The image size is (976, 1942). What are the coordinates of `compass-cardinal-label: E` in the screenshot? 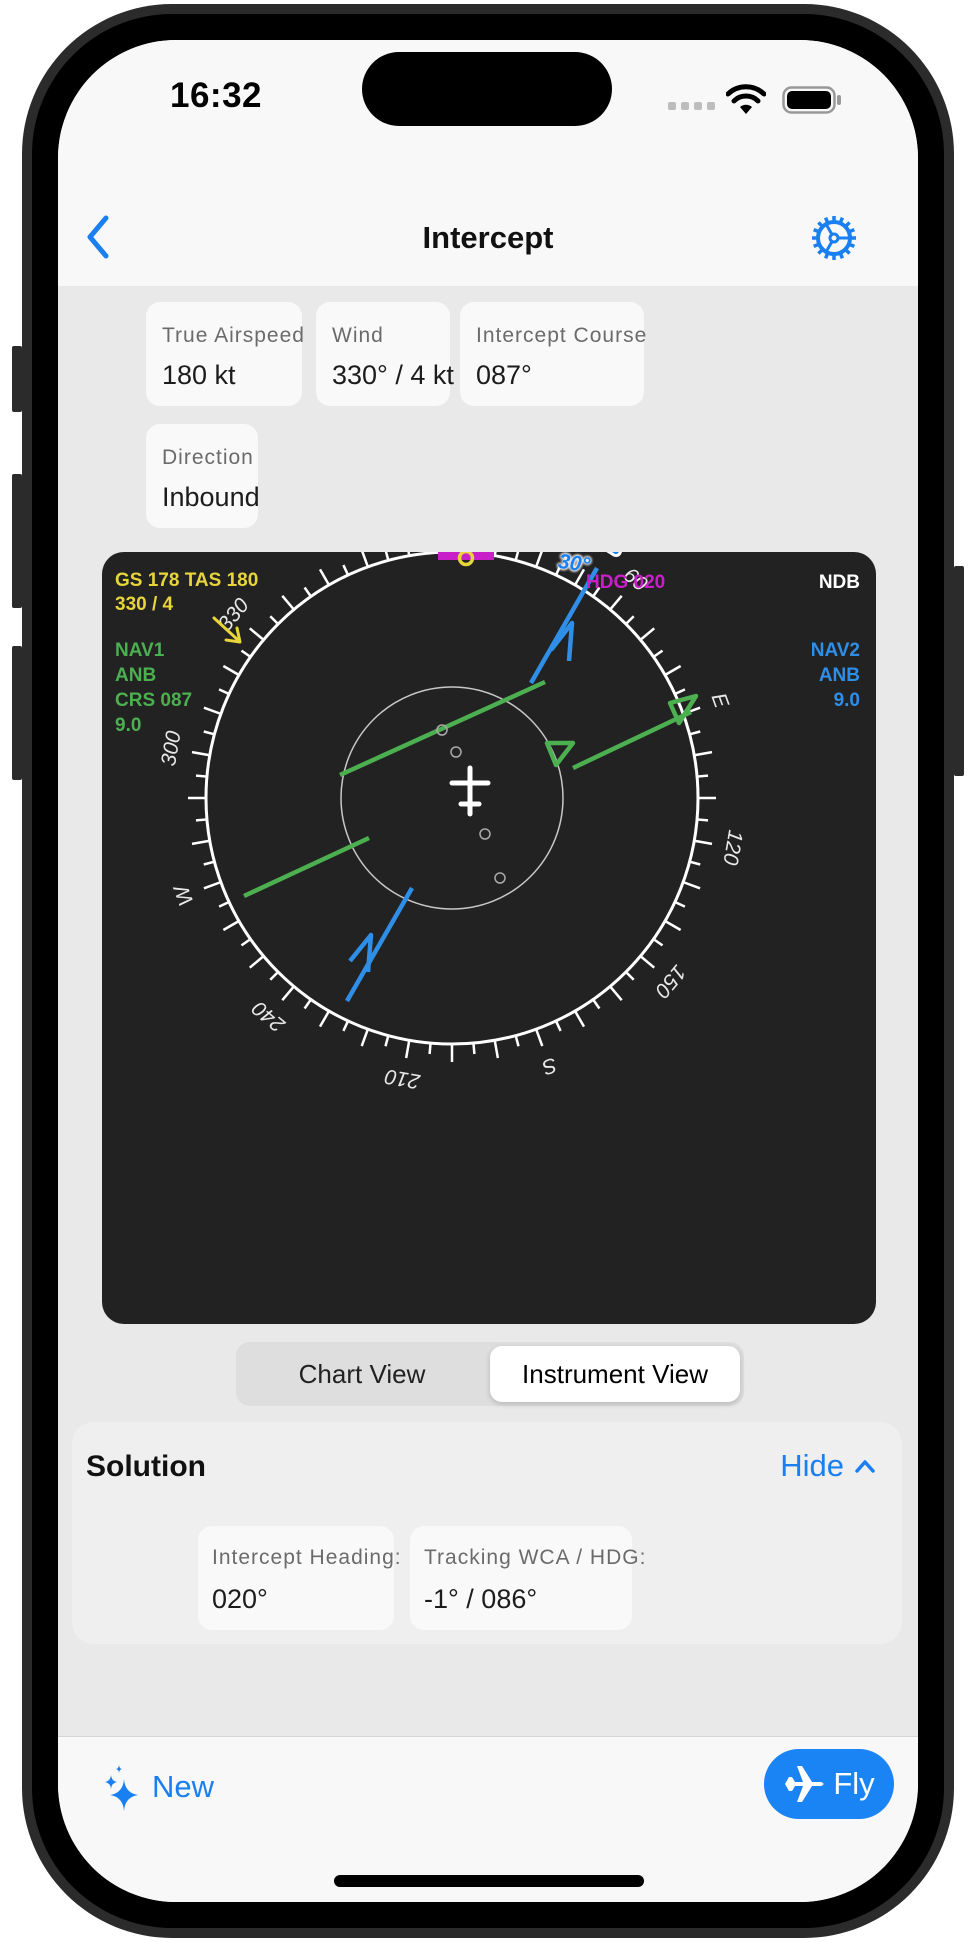 It's located at (720, 701).